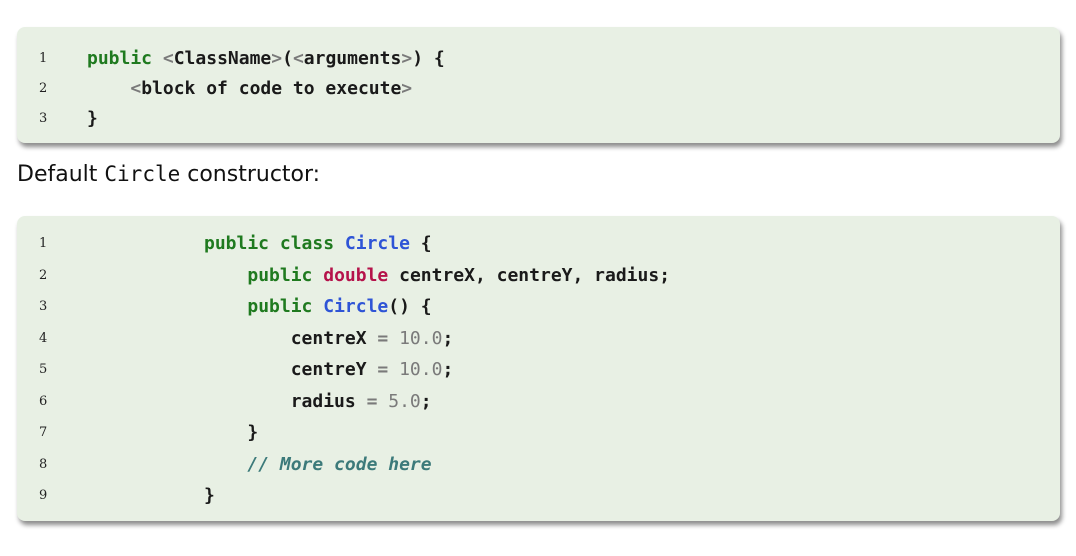  What do you see at coordinates (250, 174) in the screenshot?
I see `caption-suffix: constructor:` at bounding box center [250, 174].